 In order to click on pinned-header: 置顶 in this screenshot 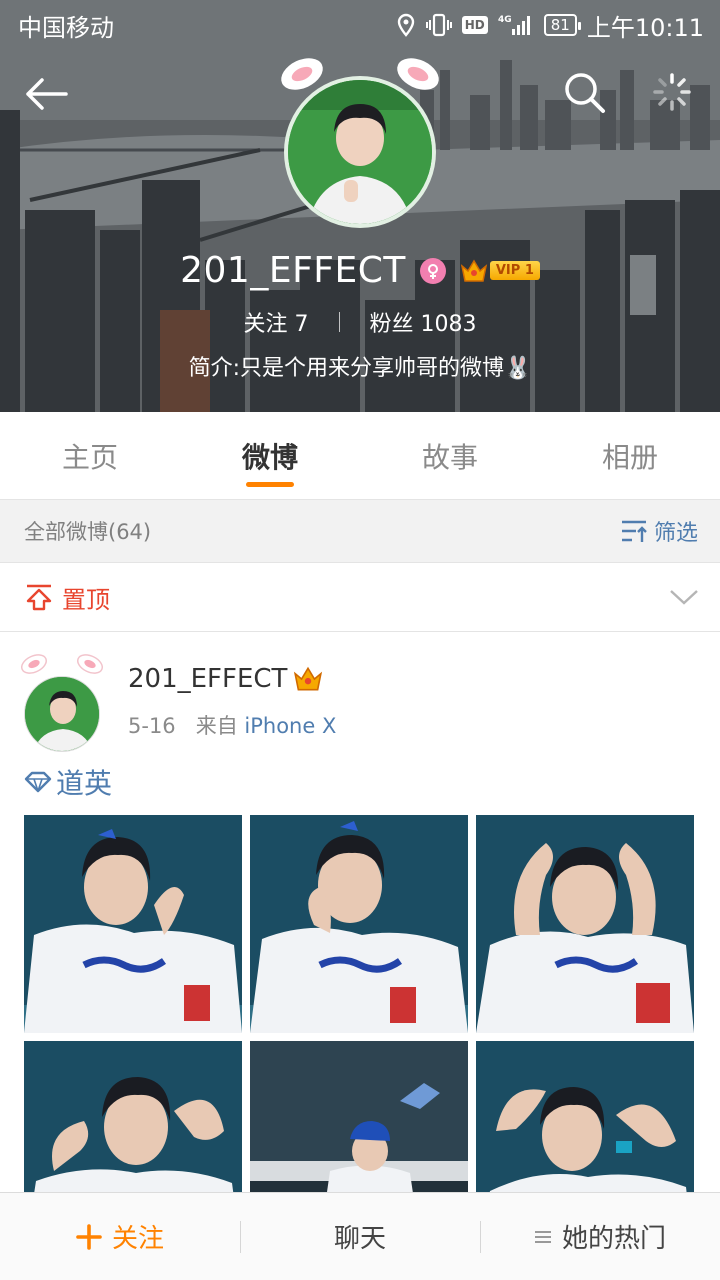, I will do `click(67, 597)`.